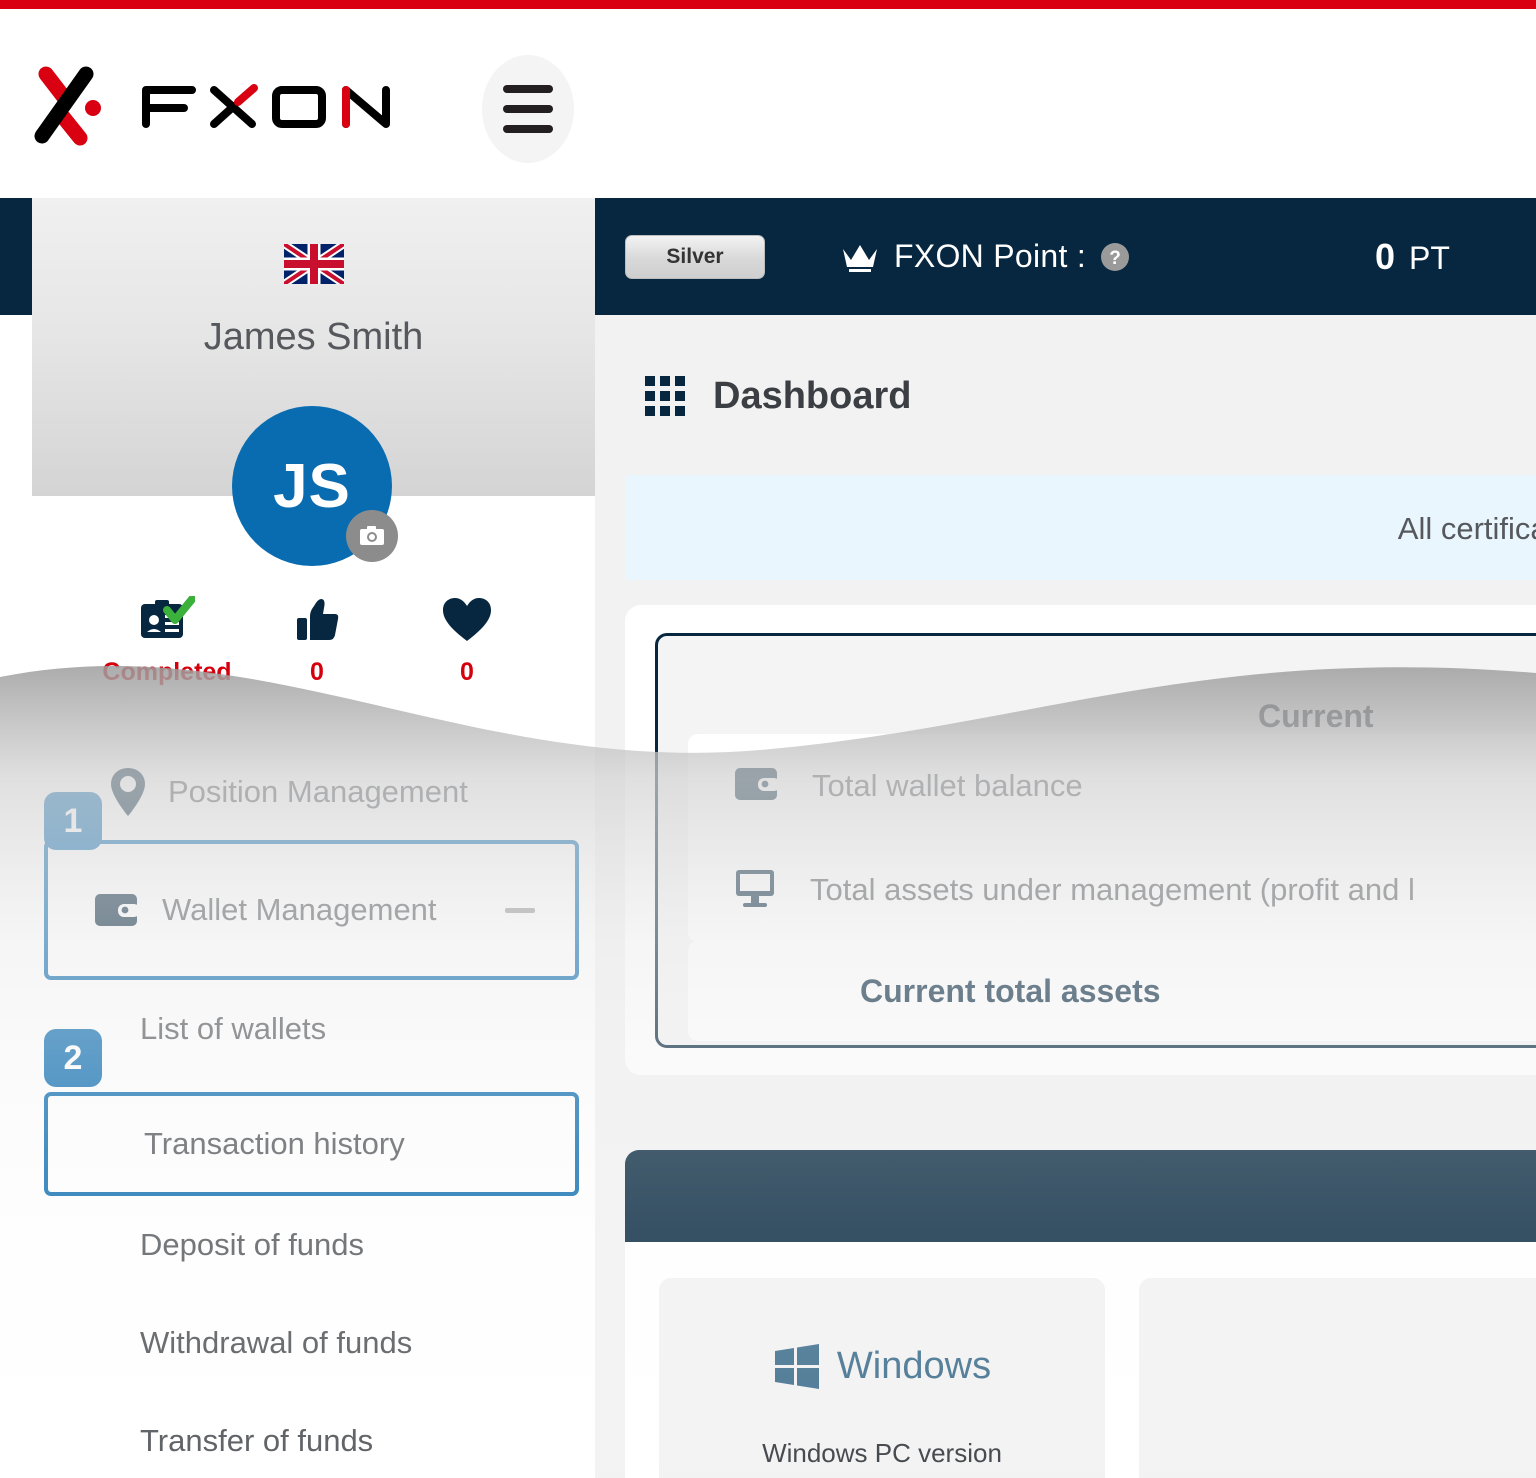 The image size is (1536, 1478). What do you see at coordinates (520, 910) in the screenshot?
I see `collapse-minus-icon` at bounding box center [520, 910].